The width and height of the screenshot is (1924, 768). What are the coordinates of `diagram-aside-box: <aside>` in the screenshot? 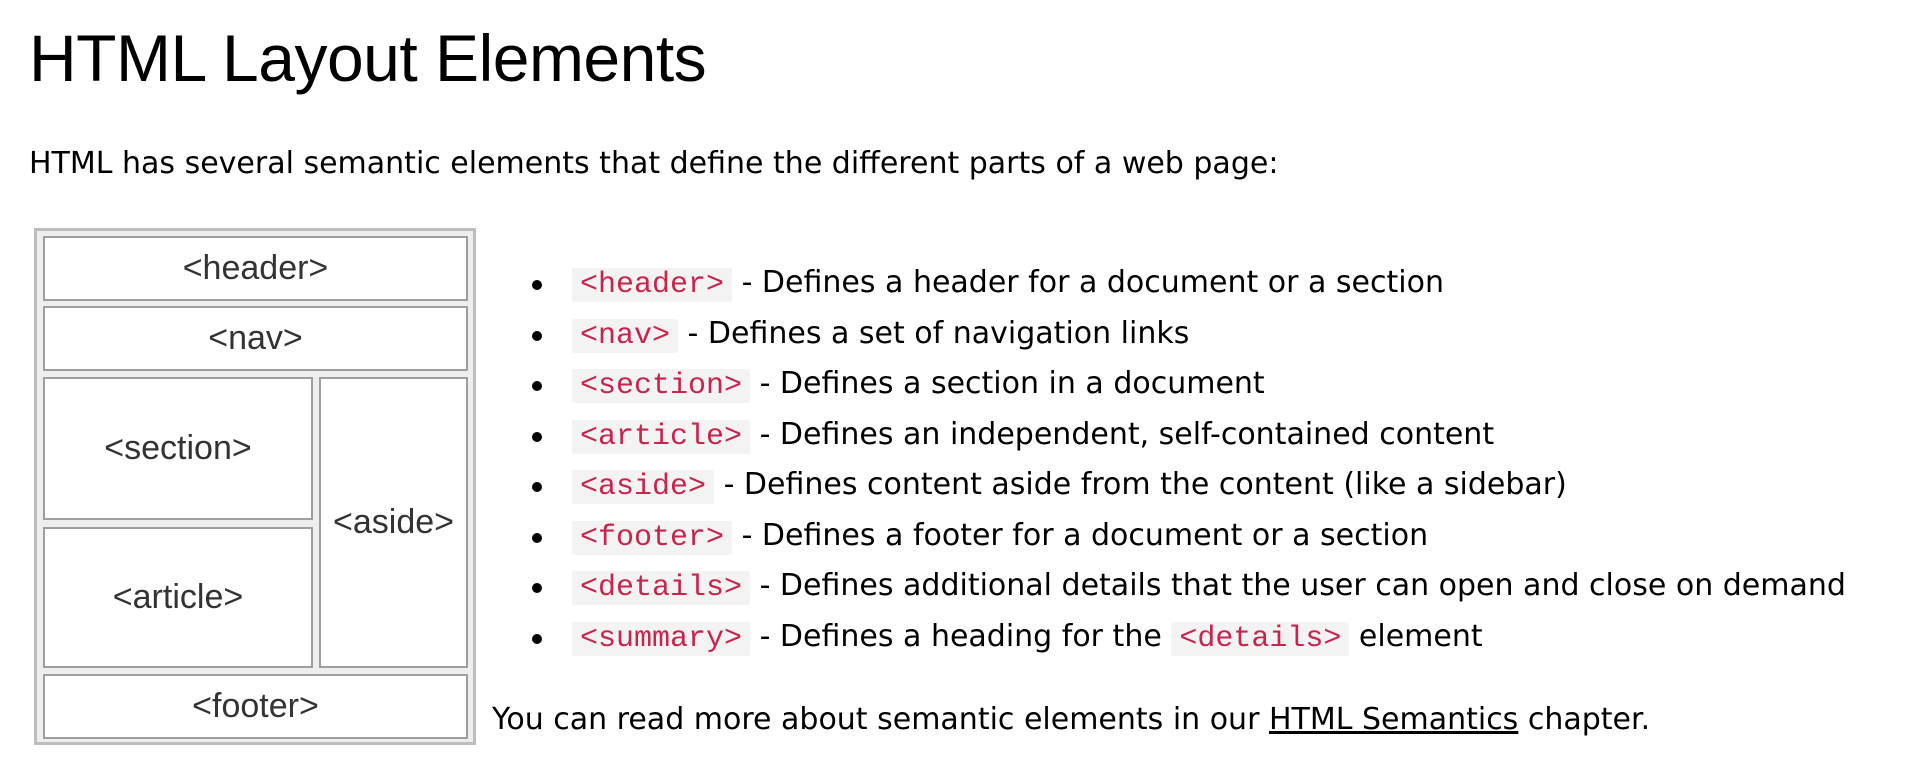 It's located at (393, 522).